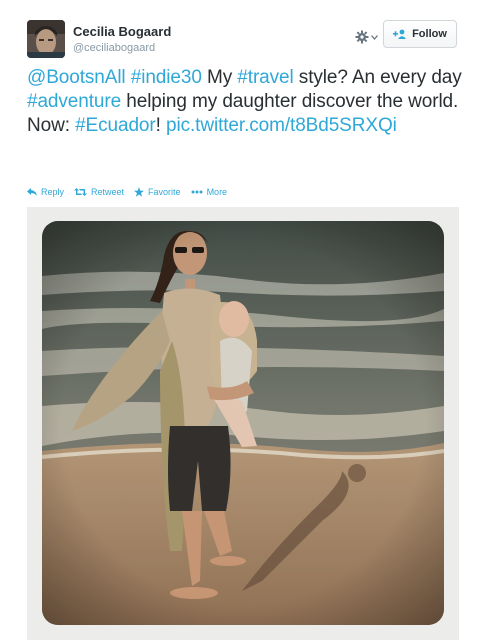 The height and width of the screenshot is (640, 487). I want to click on user-handle: @ceciliabogaard, so click(114, 48).